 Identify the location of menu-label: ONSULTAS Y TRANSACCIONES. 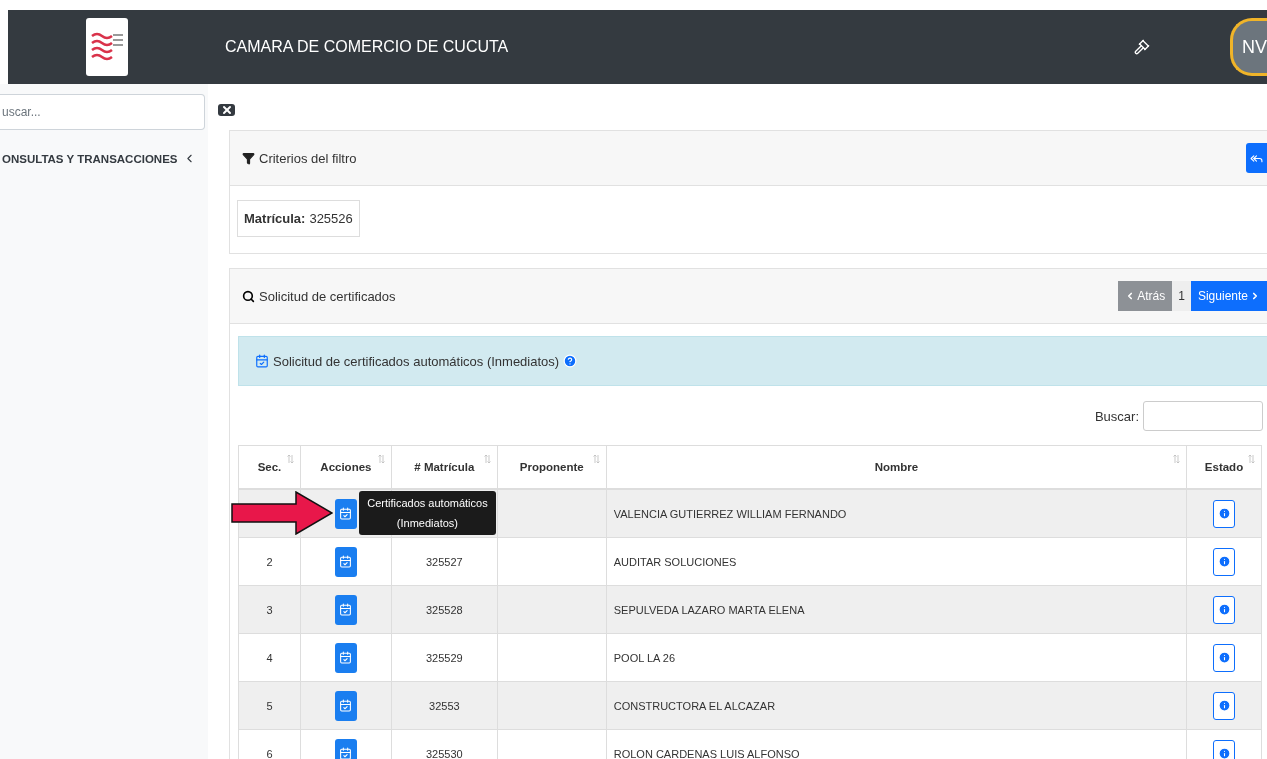
(90, 158).